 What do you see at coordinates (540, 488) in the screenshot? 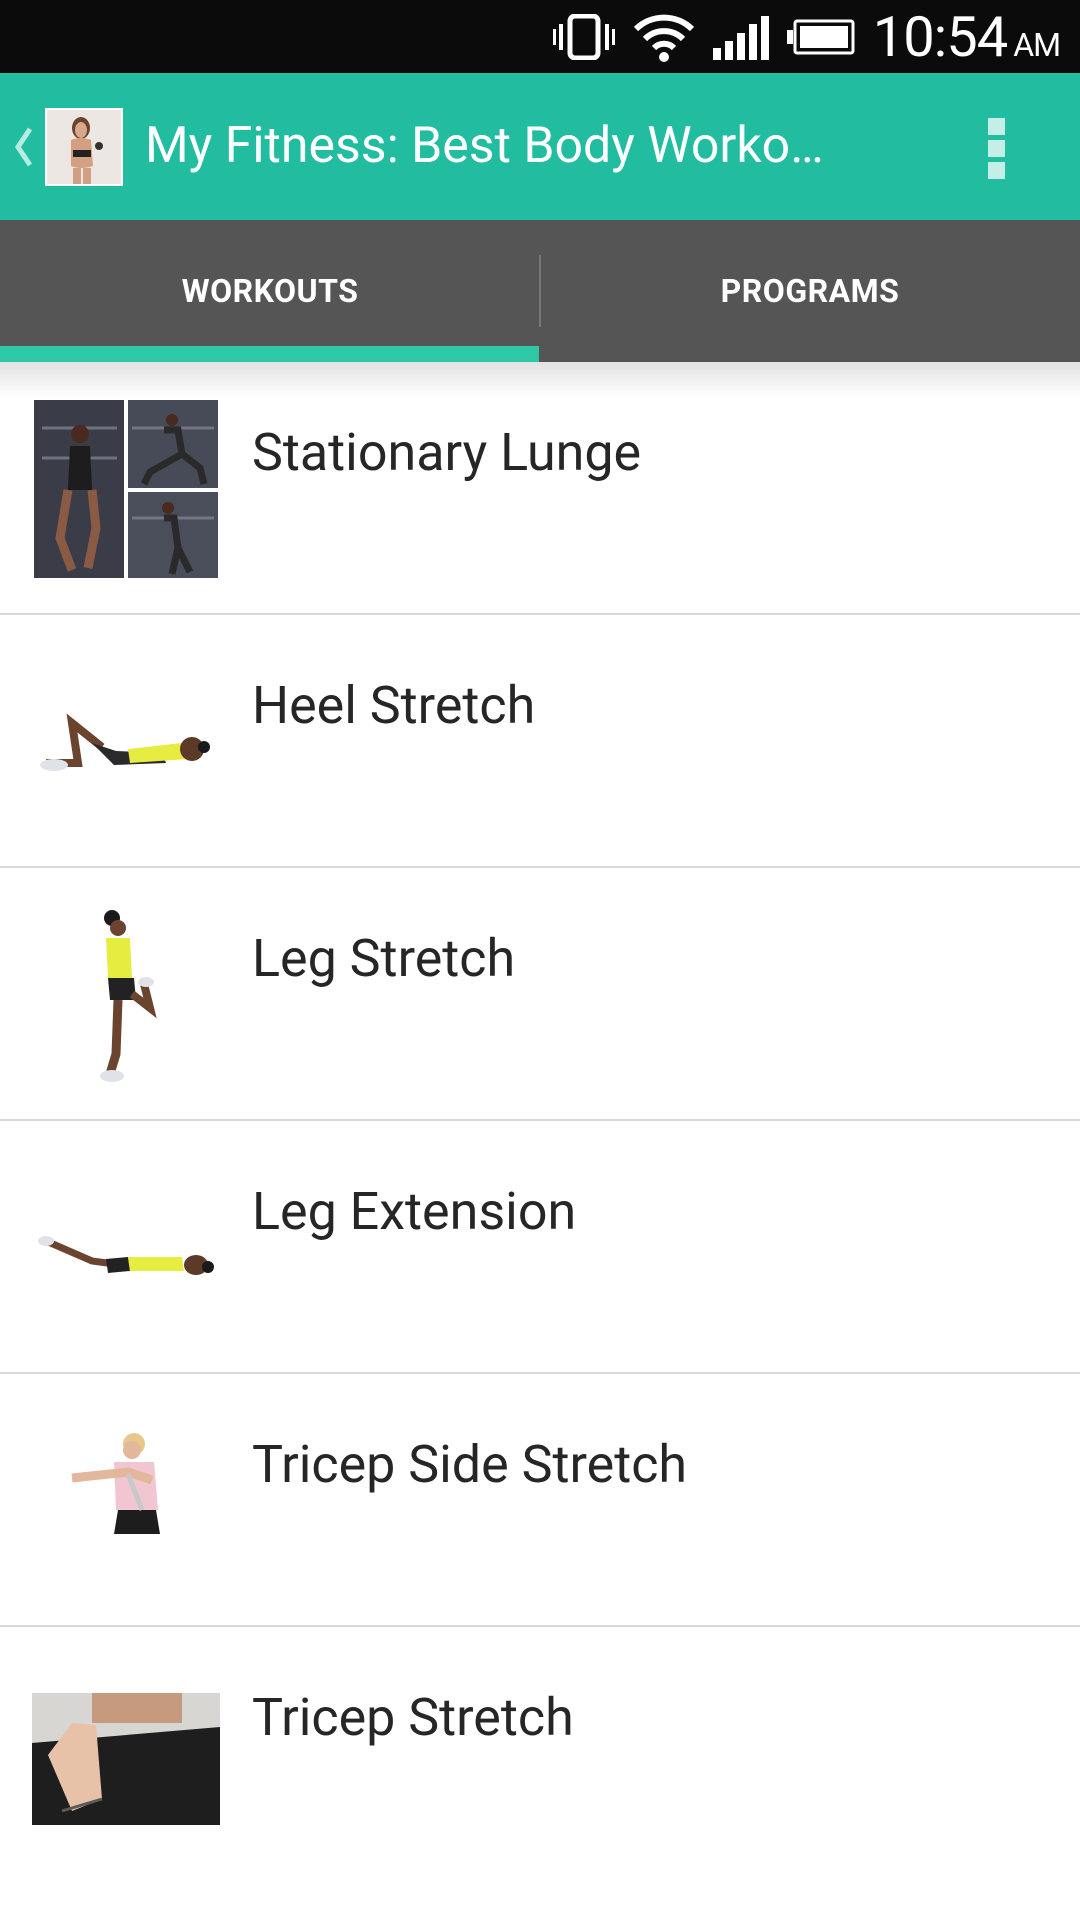
I see `list-item: Stationary Lunge` at bounding box center [540, 488].